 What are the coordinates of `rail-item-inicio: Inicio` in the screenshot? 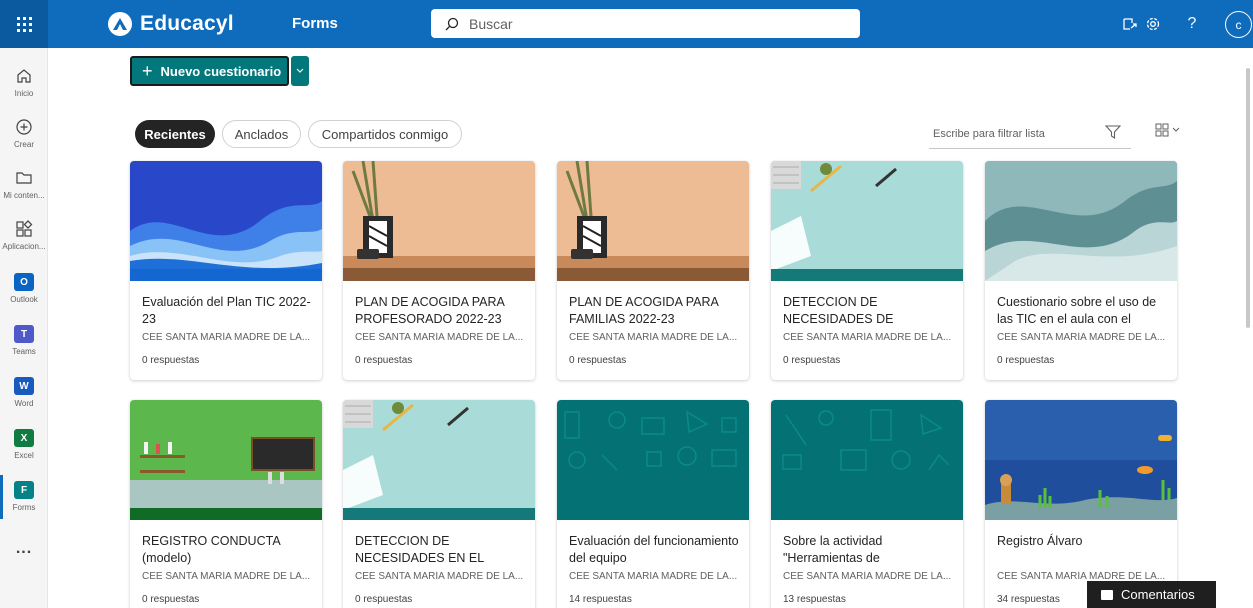 It's located at (24, 83).